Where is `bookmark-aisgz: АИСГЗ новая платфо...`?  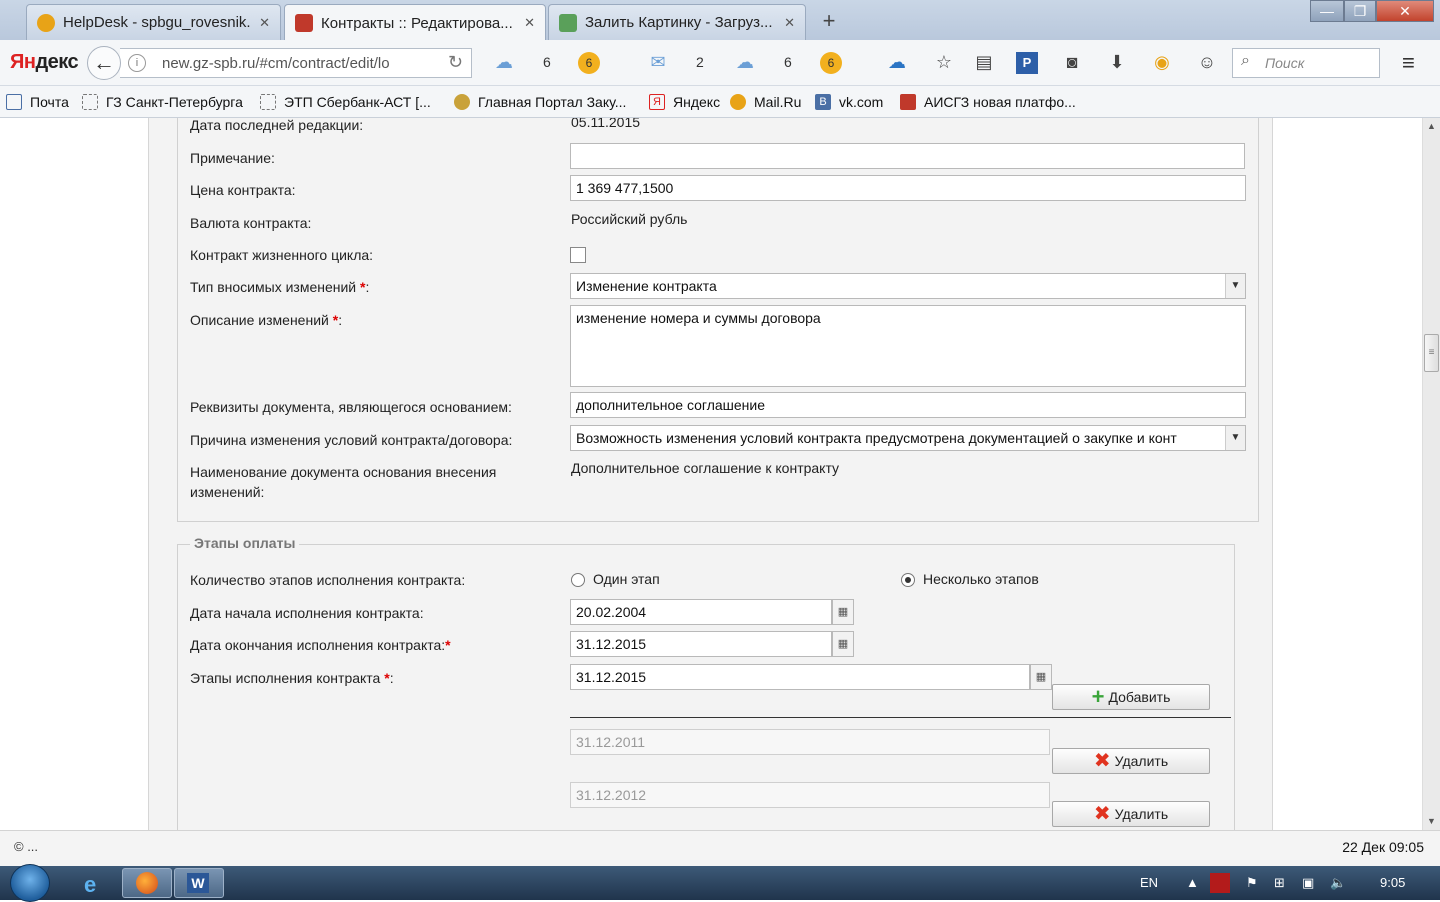 bookmark-aisgz: АИСГЗ новая платфо... is located at coordinates (988, 102).